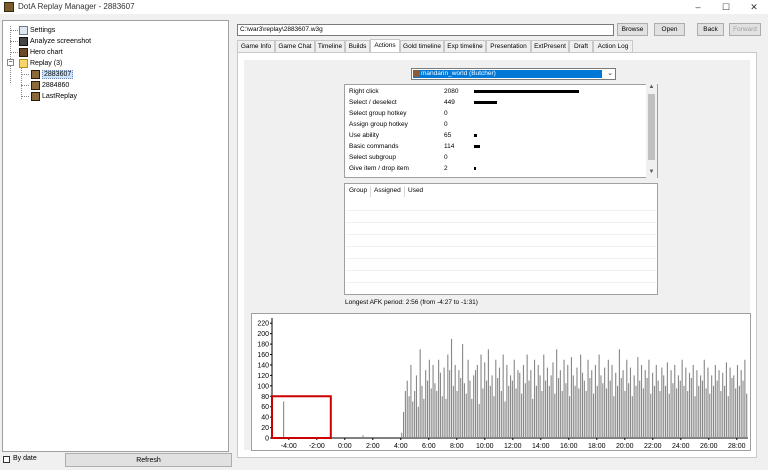 The image size is (768, 470). Describe the element at coordinates (710, 29) in the screenshot. I see `back-button: Back` at that location.